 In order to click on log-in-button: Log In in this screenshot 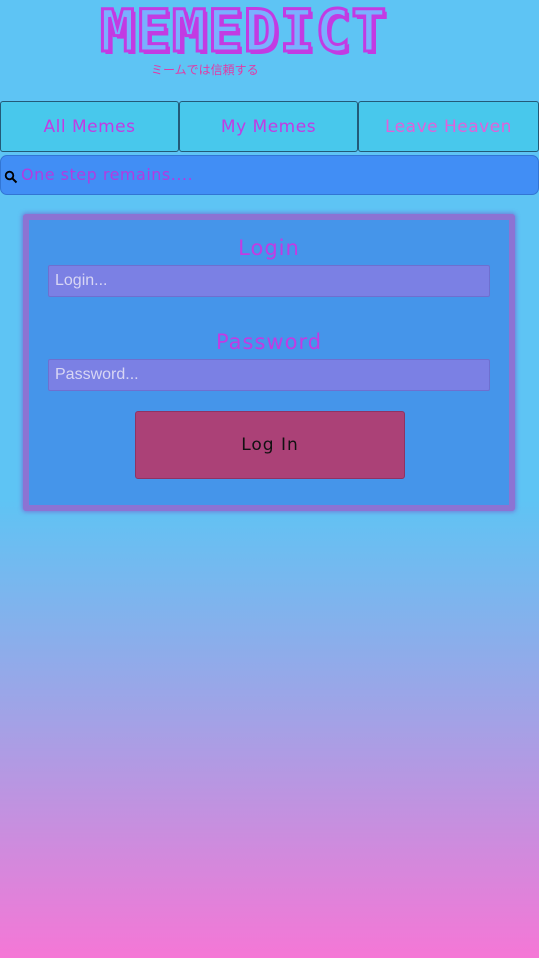, I will do `click(270, 445)`.